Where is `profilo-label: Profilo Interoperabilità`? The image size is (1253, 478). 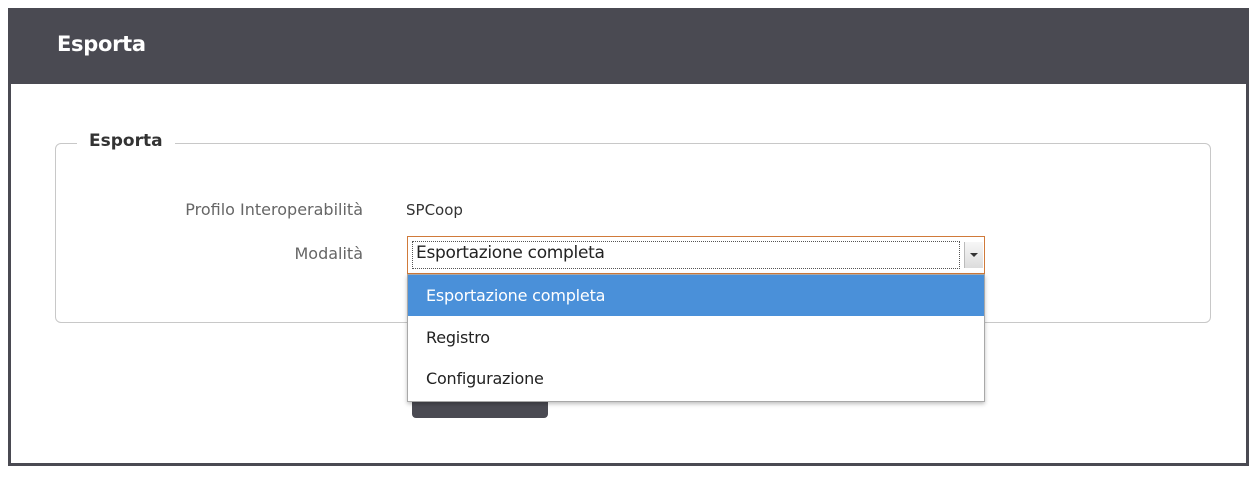 profilo-label: Profilo Interoperabilità is located at coordinates (274, 209).